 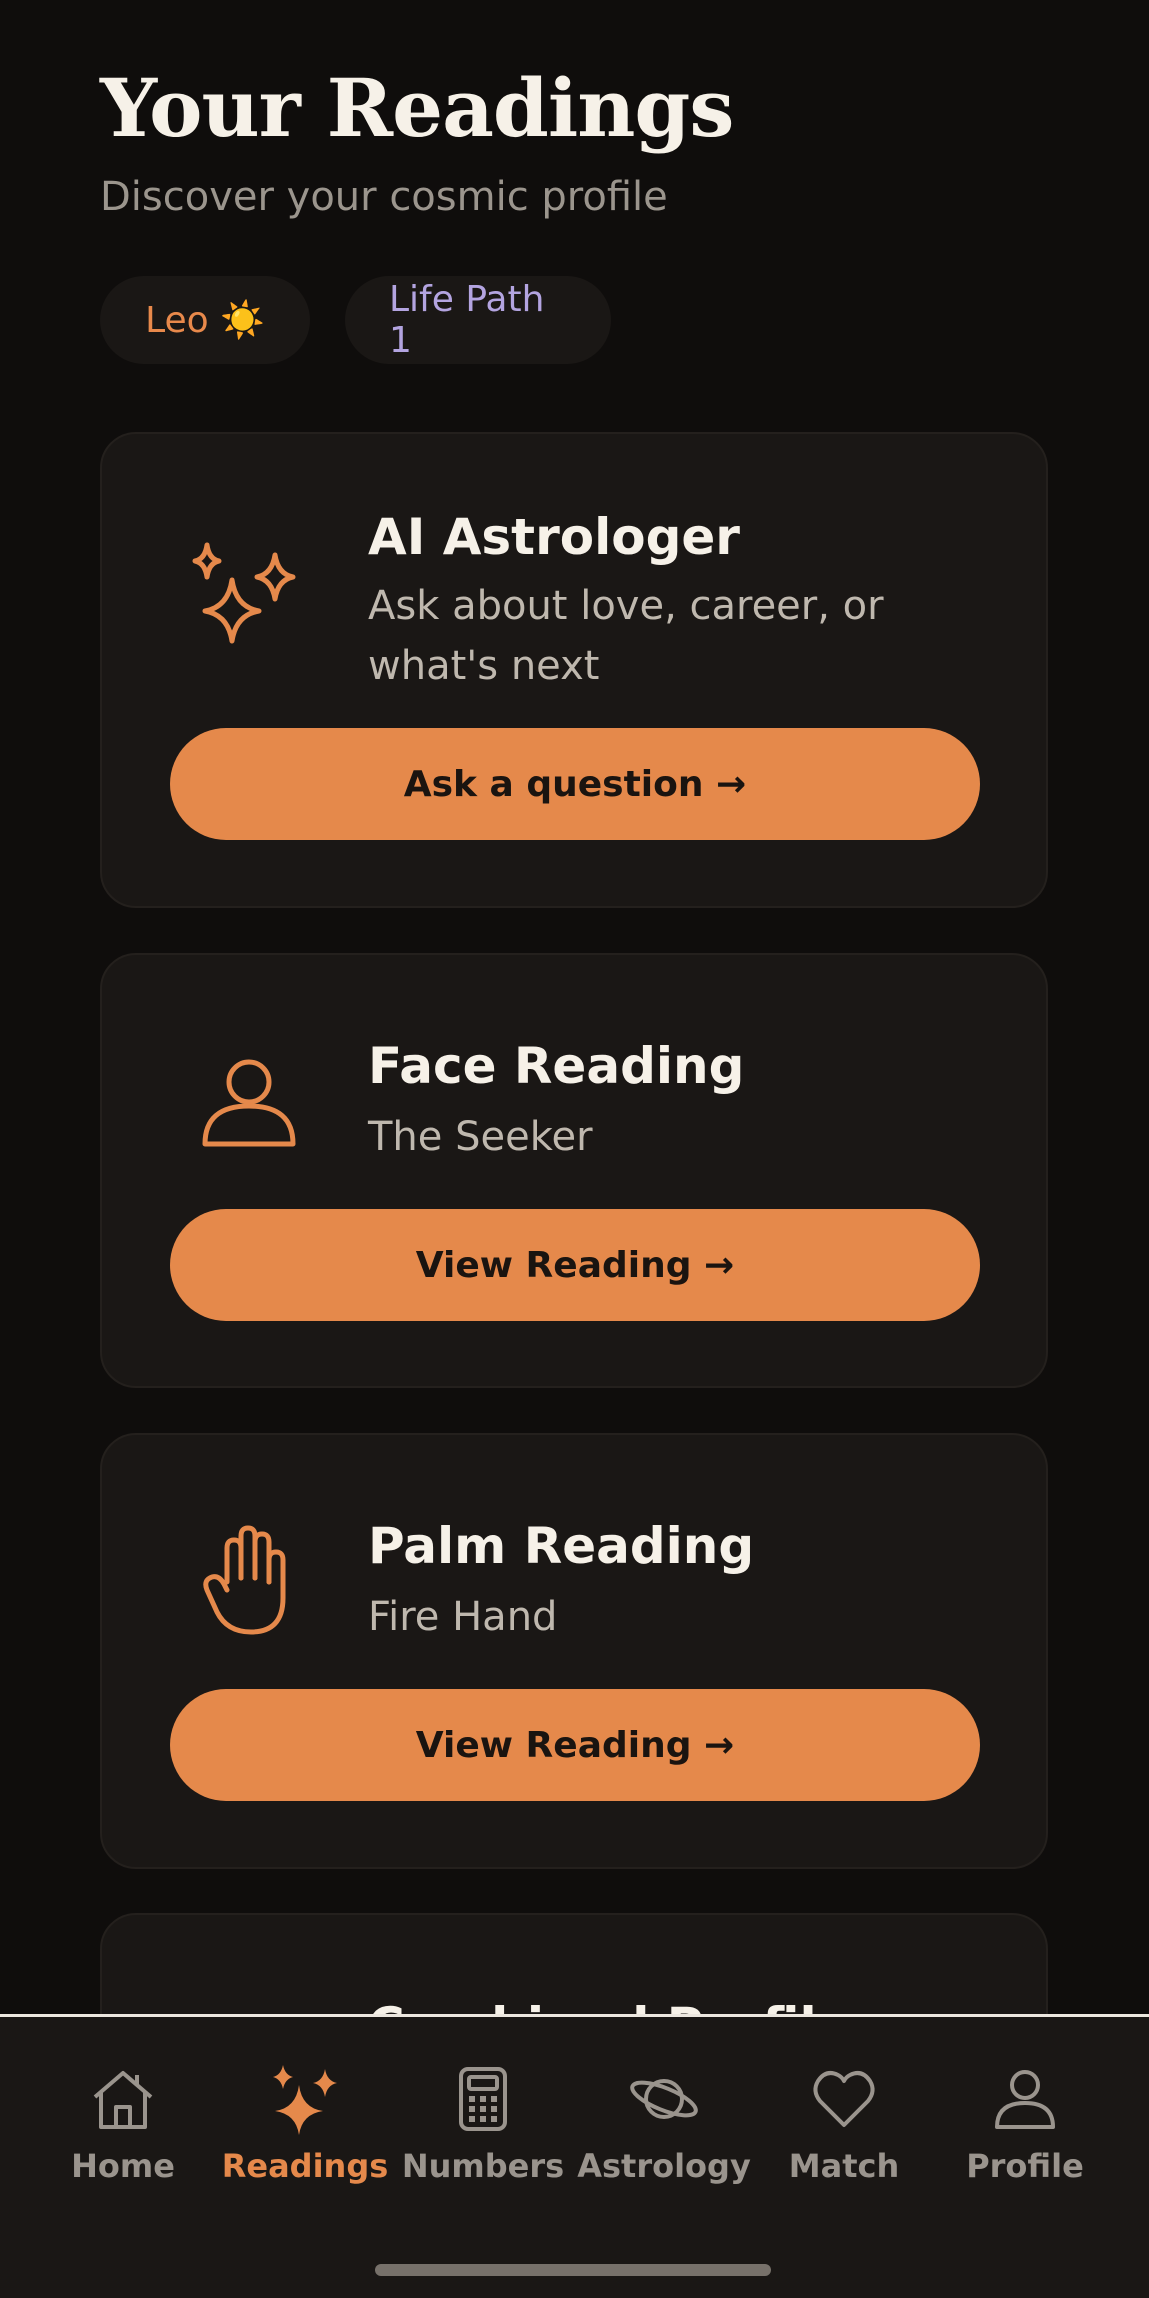 I want to click on tab-label: Numbers, so click(x=483, y=2166).